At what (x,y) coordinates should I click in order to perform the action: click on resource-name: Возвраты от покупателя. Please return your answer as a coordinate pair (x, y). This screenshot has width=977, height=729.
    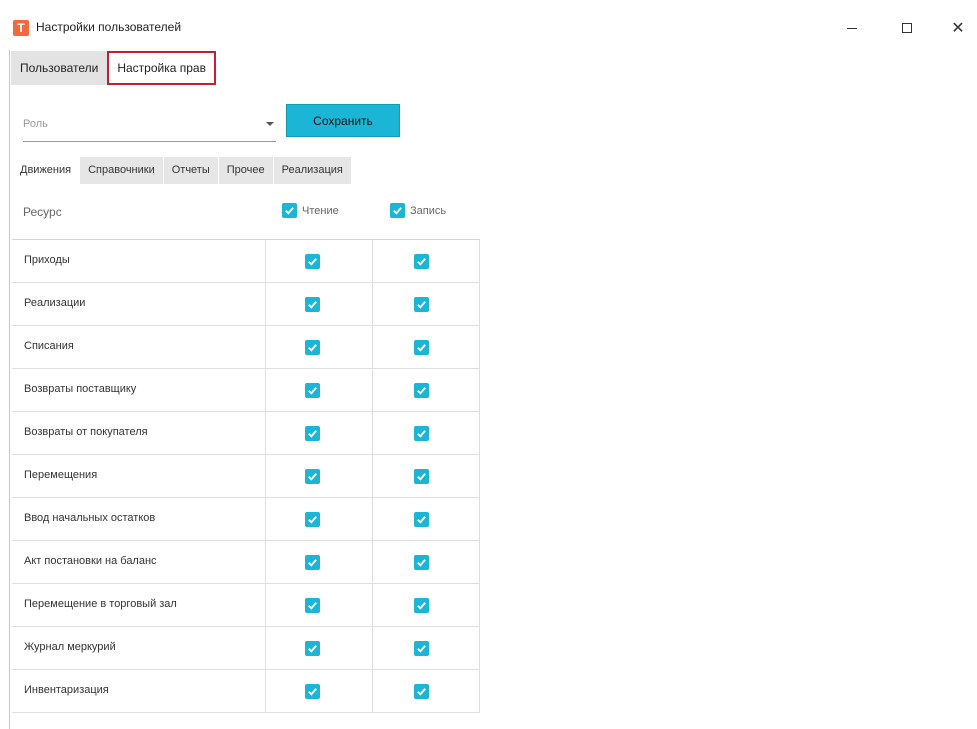
    Looking at the image, I should click on (86, 432).